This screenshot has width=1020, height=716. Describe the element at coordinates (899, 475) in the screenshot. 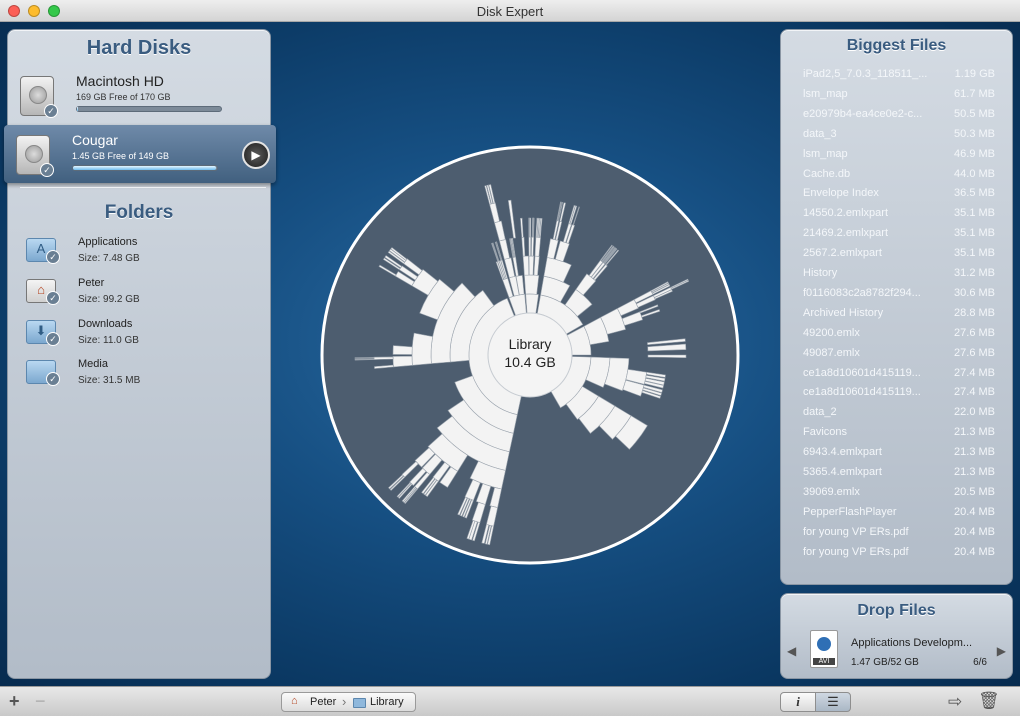

I see `biggest-file-row: 5365.4.emlxpart 21.3 MB` at that location.